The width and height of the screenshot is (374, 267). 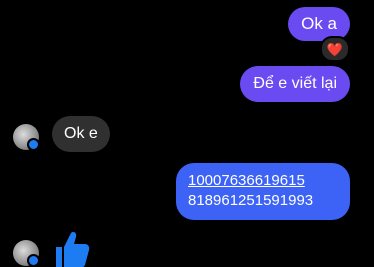 I want to click on message-text: Để e viết lại, so click(x=295, y=83).